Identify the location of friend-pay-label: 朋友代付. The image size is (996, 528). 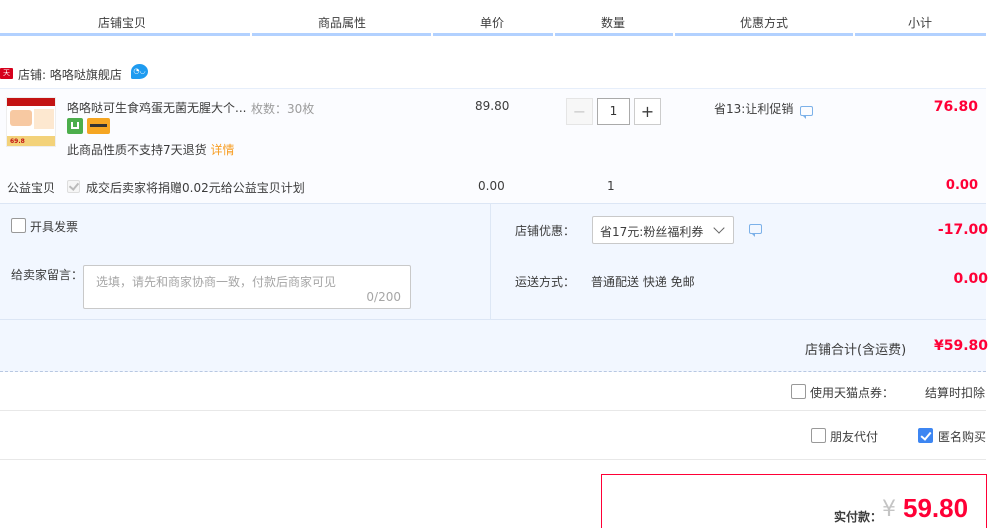
(854, 437).